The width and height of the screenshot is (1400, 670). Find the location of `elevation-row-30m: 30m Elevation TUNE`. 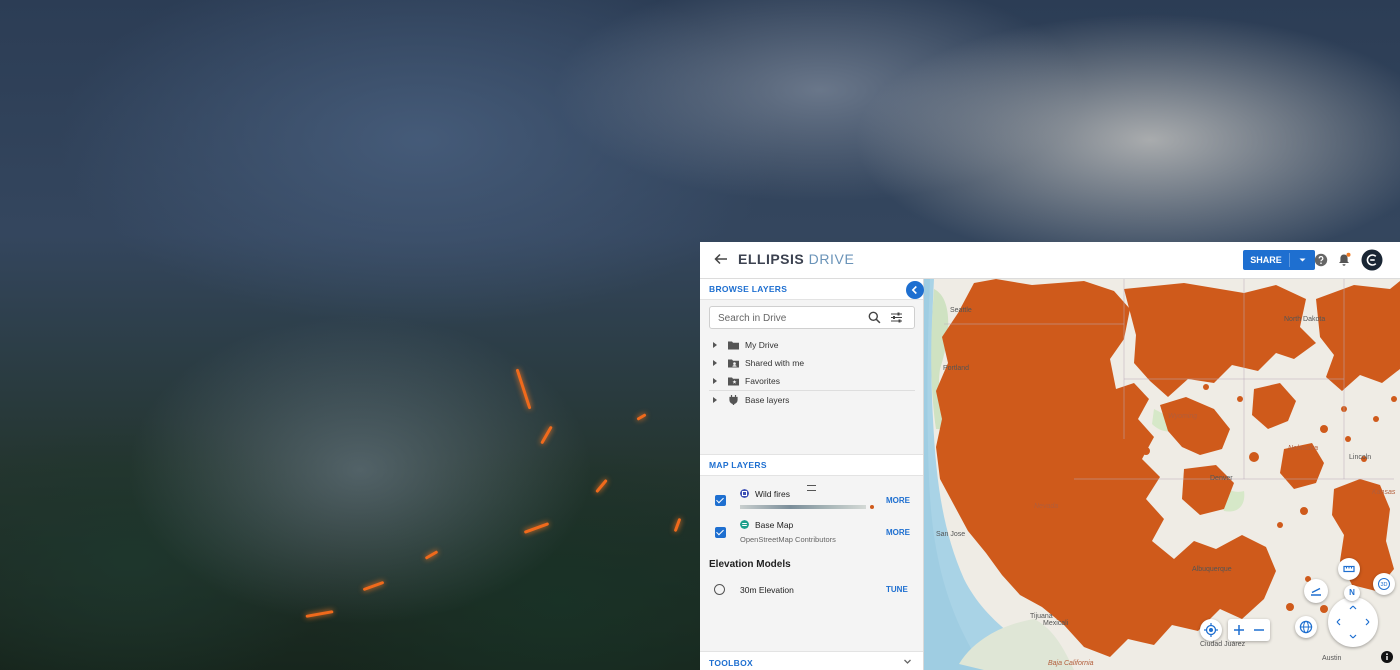

elevation-row-30m: 30m Elevation TUNE is located at coordinates (811, 590).